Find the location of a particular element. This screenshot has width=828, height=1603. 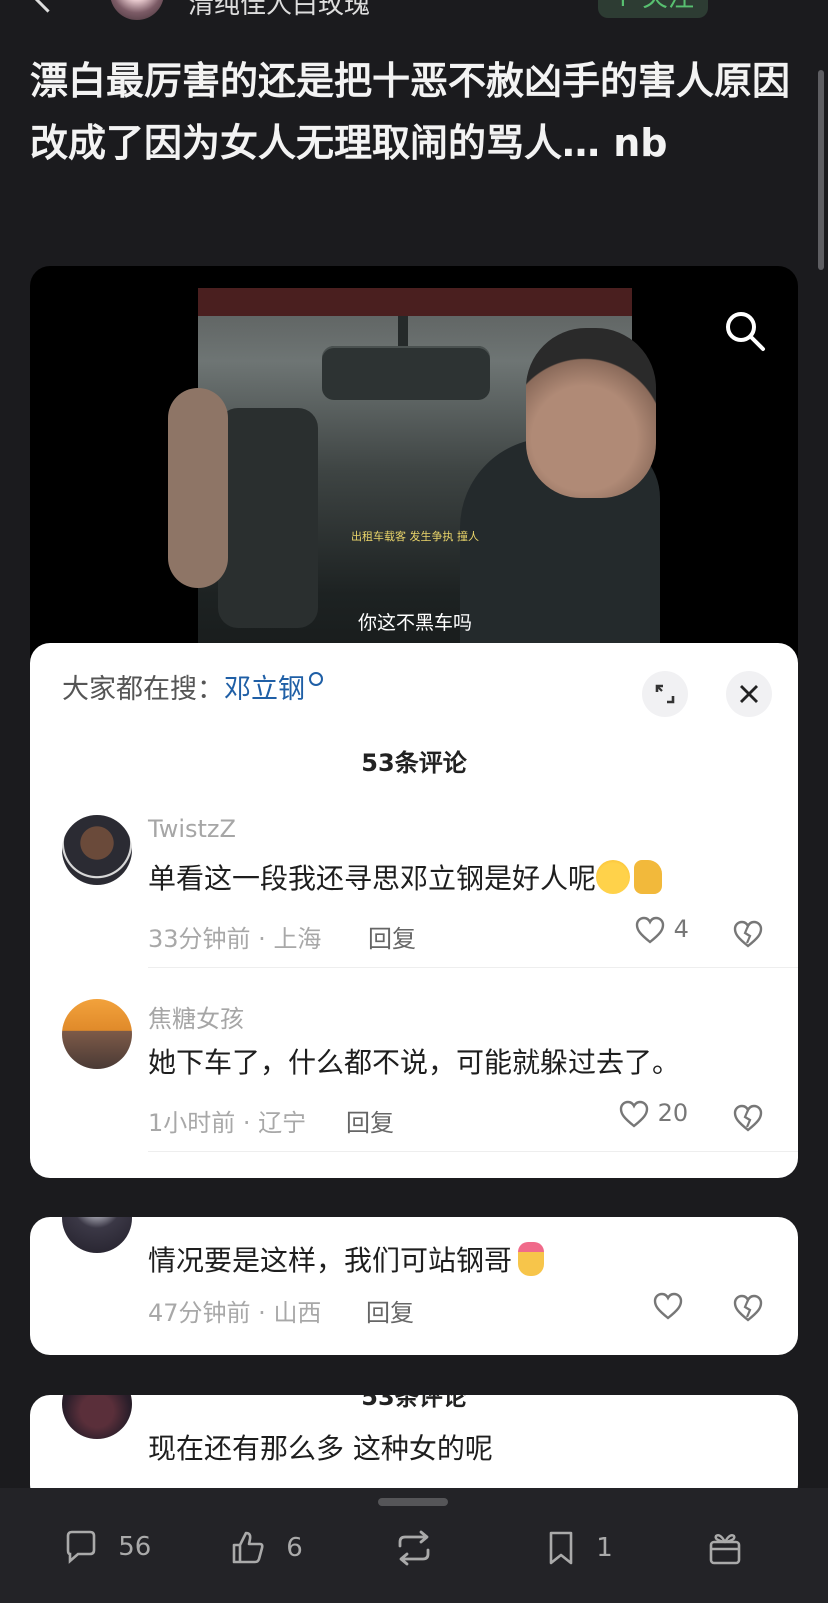

search-icon is located at coordinates (745, 331).